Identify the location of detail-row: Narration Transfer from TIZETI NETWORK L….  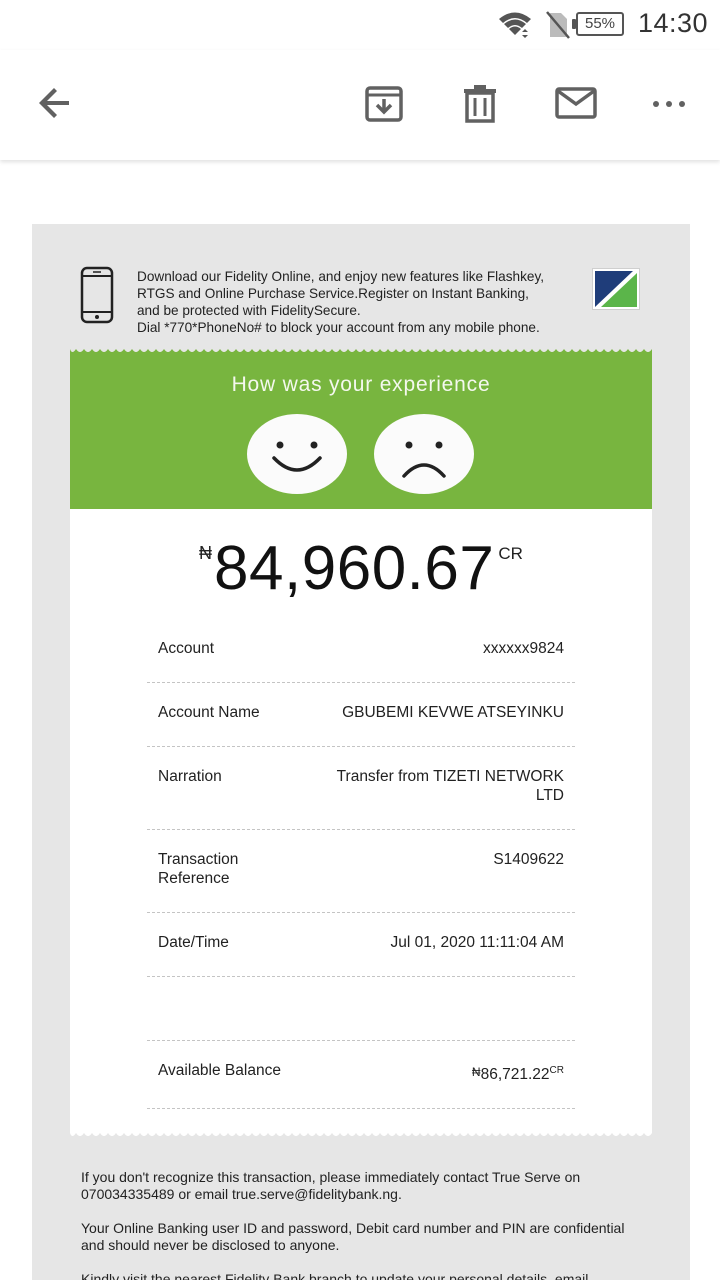
(361, 788).